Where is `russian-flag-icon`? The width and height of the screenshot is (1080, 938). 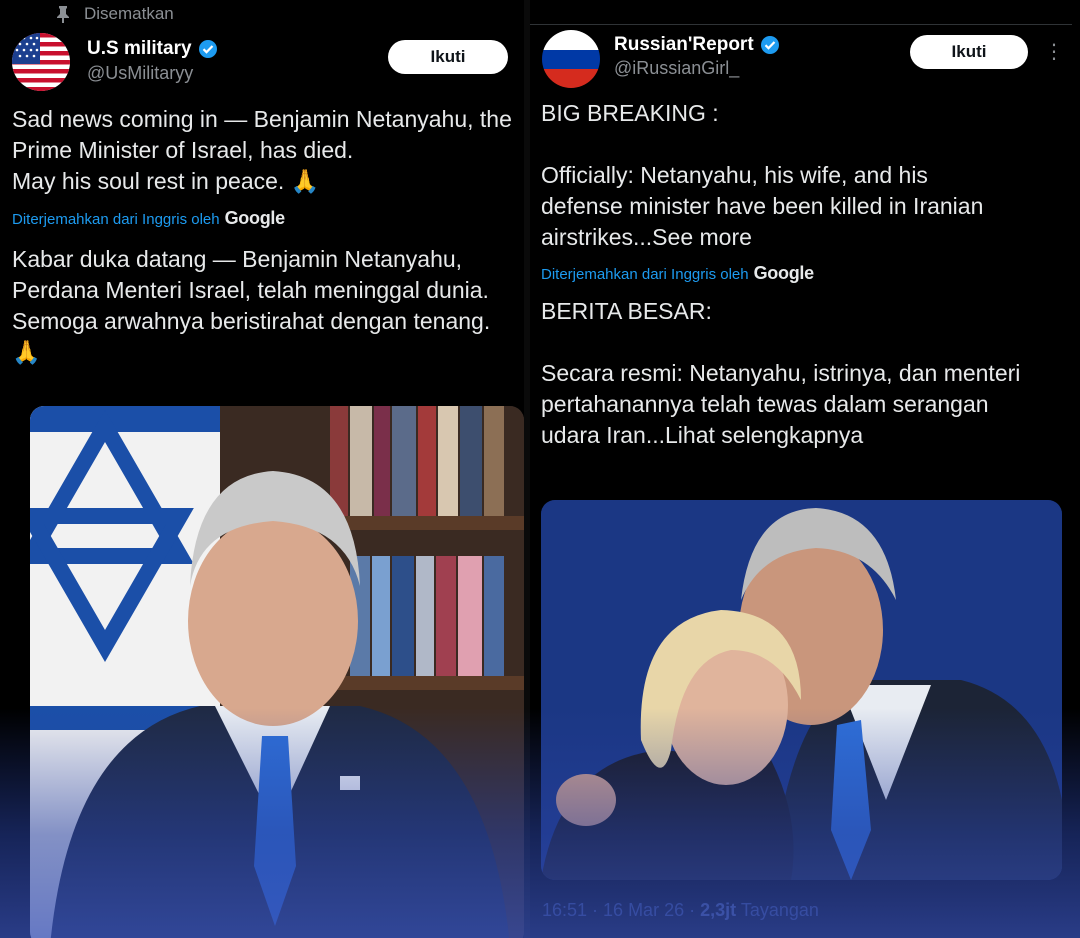
russian-flag-icon is located at coordinates (571, 59).